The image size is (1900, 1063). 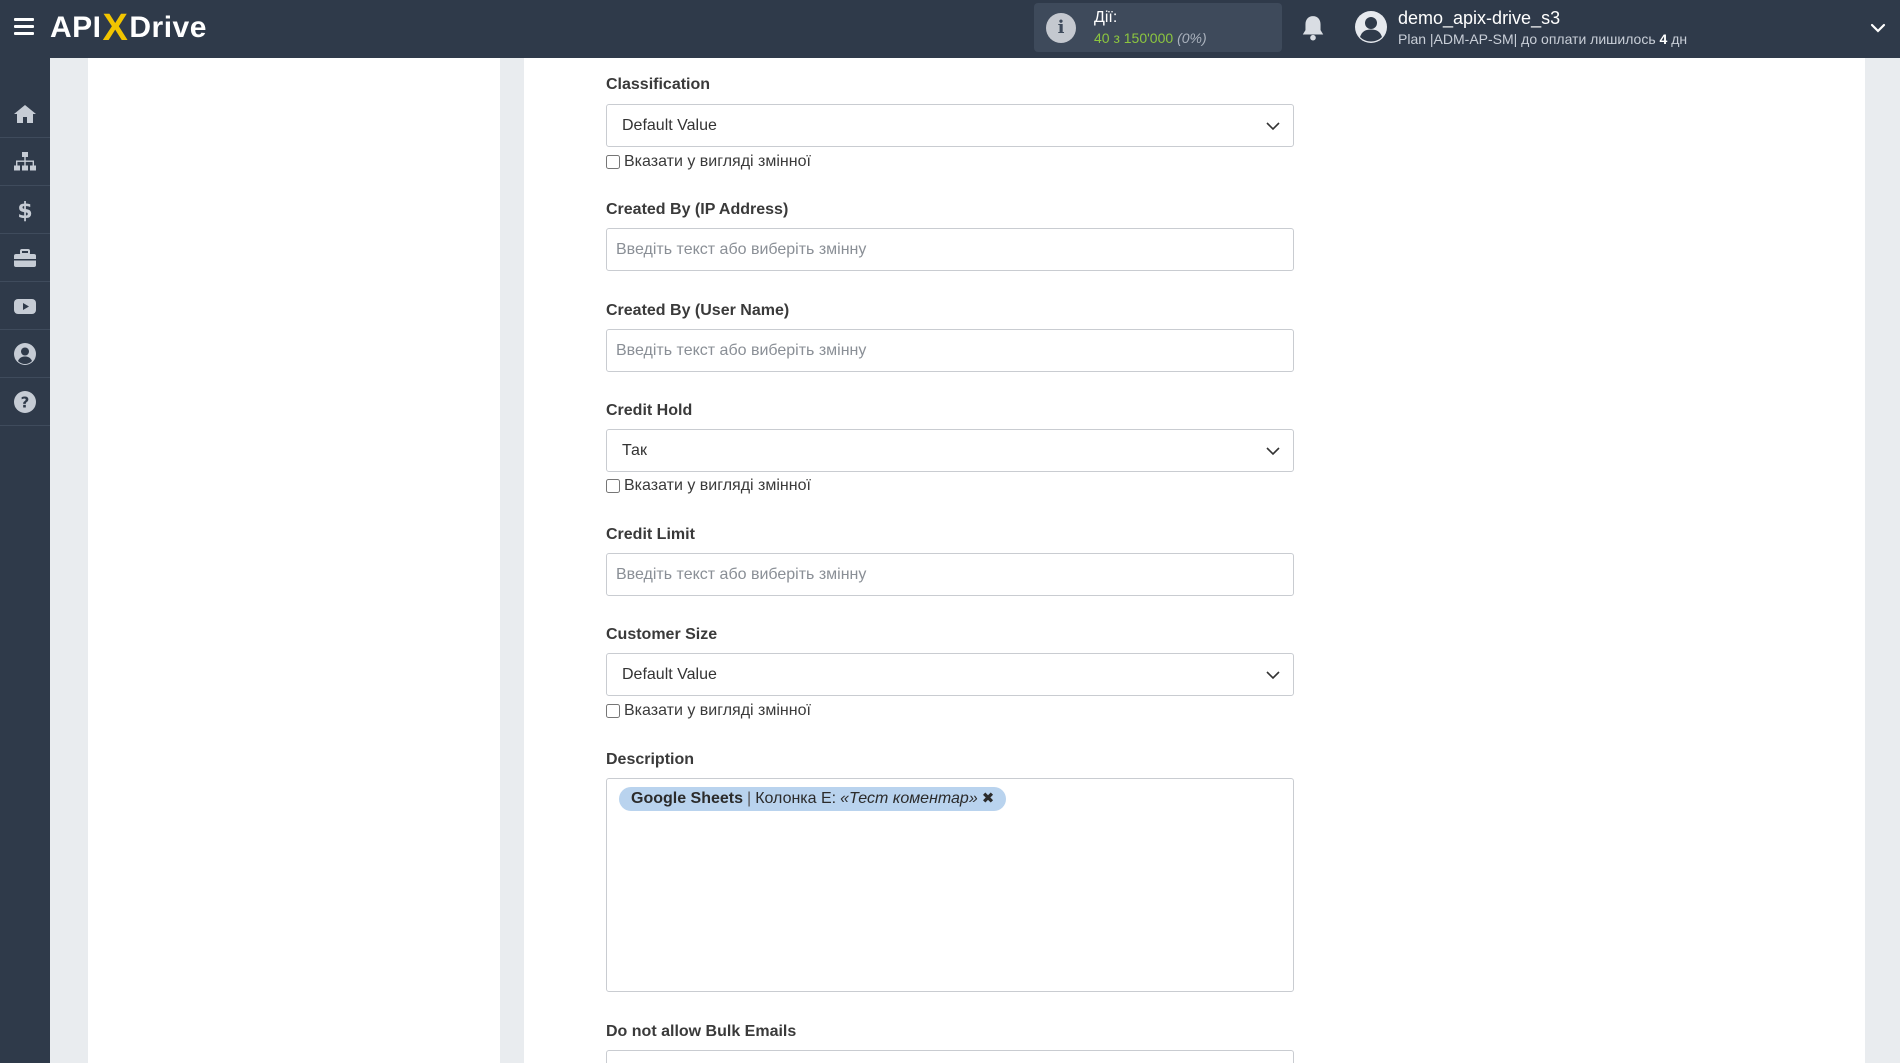 What do you see at coordinates (168, 27) in the screenshot?
I see `logo-text-drive: Drive` at bounding box center [168, 27].